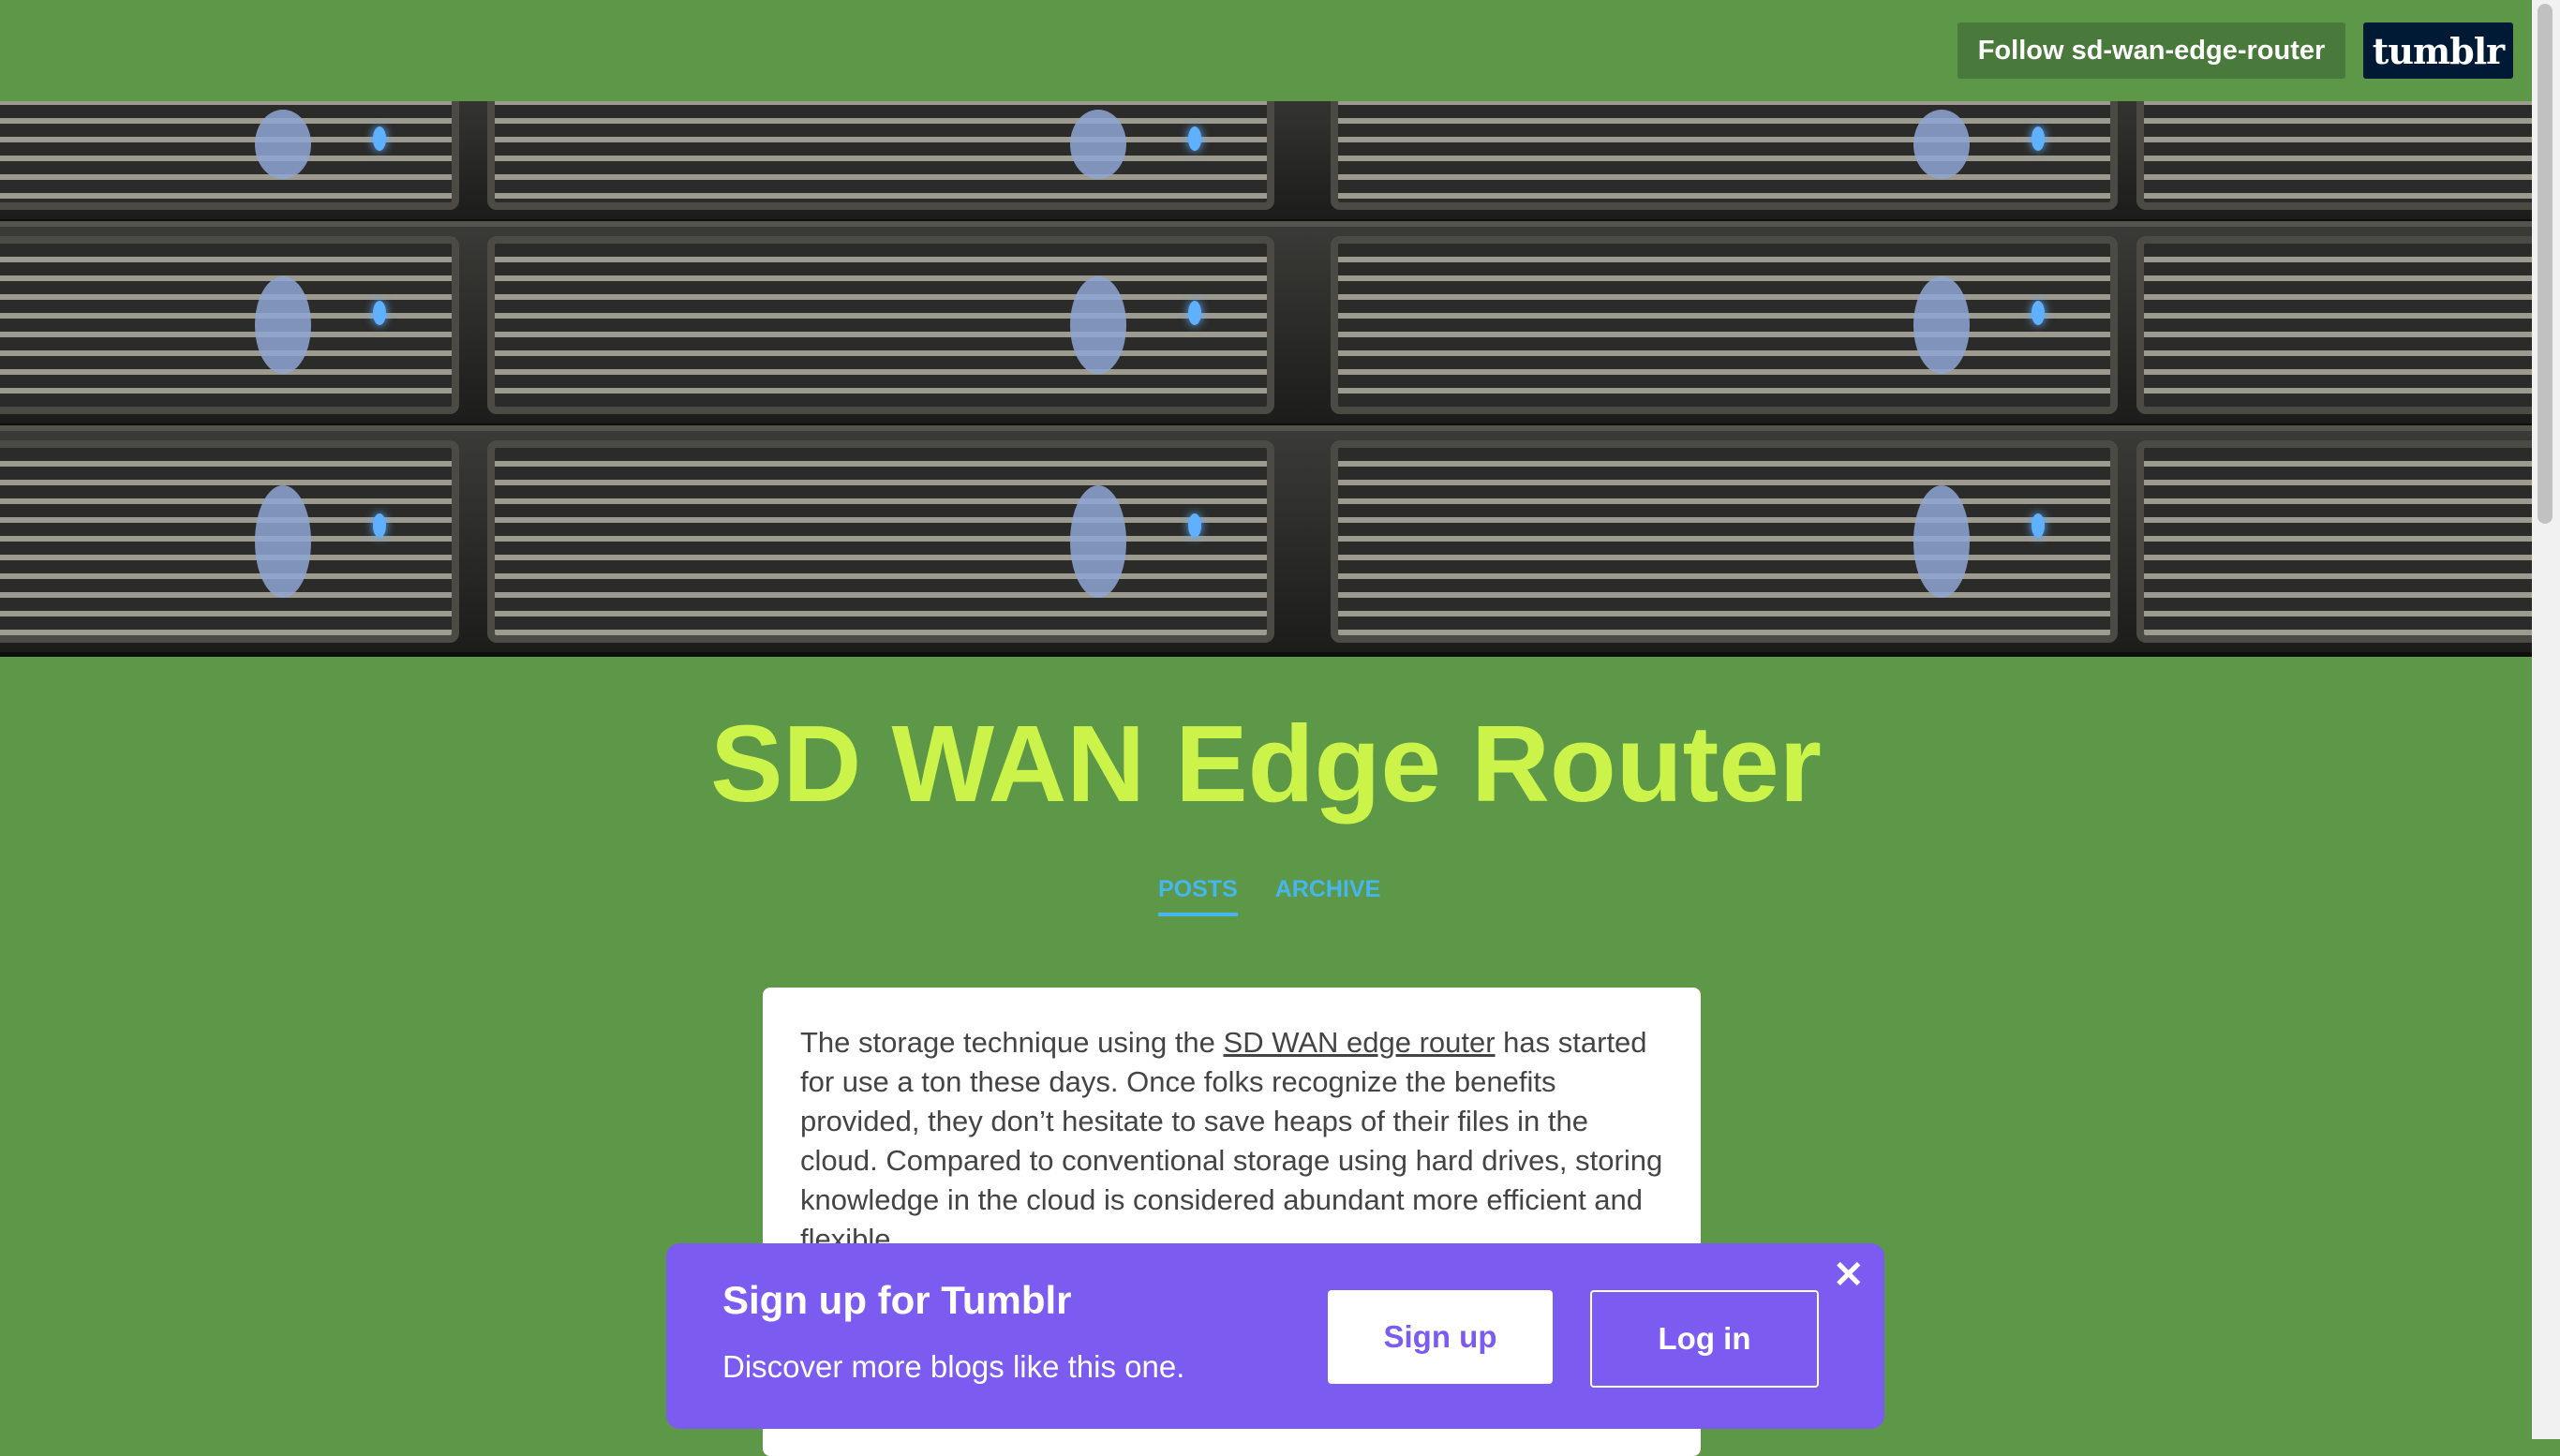 This screenshot has width=2560, height=1456. Describe the element at coordinates (1269, 896) in the screenshot. I see `blog-nav: POSTS ARCHIVE` at that location.